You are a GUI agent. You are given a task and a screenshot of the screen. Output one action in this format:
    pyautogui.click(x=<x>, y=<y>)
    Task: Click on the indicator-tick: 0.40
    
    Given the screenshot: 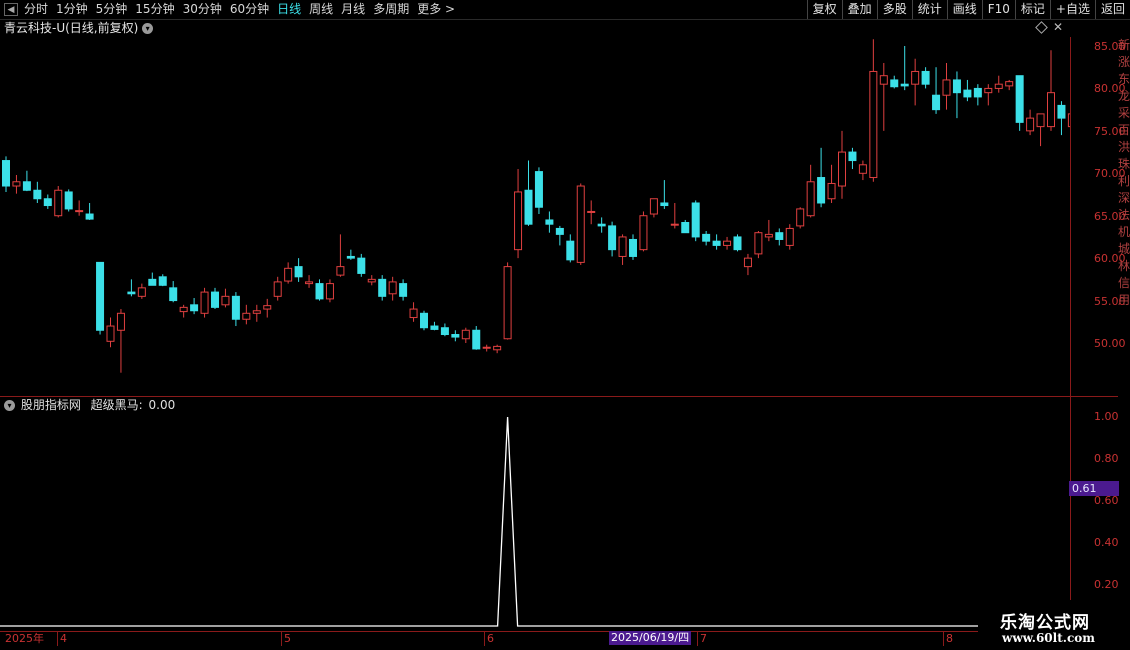 What is the action you would take?
    pyautogui.click(x=1106, y=542)
    